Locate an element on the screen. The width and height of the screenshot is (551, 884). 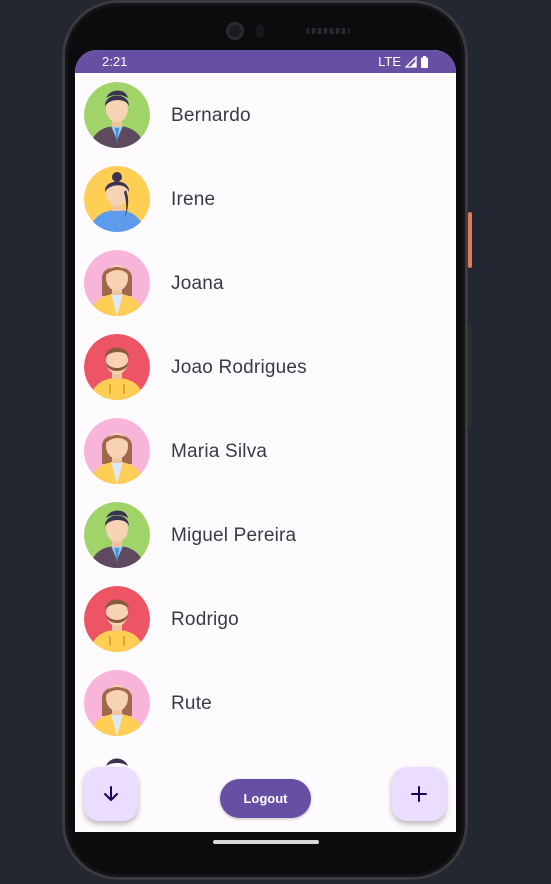
network-type: LTE is located at coordinates (389, 61).